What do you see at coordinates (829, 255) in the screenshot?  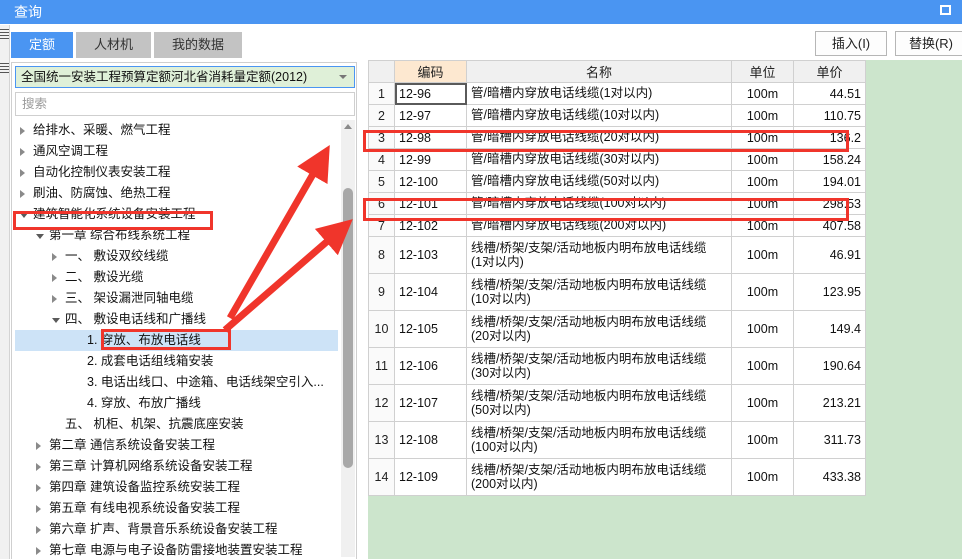 I see `cell-price: 46.91` at bounding box center [829, 255].